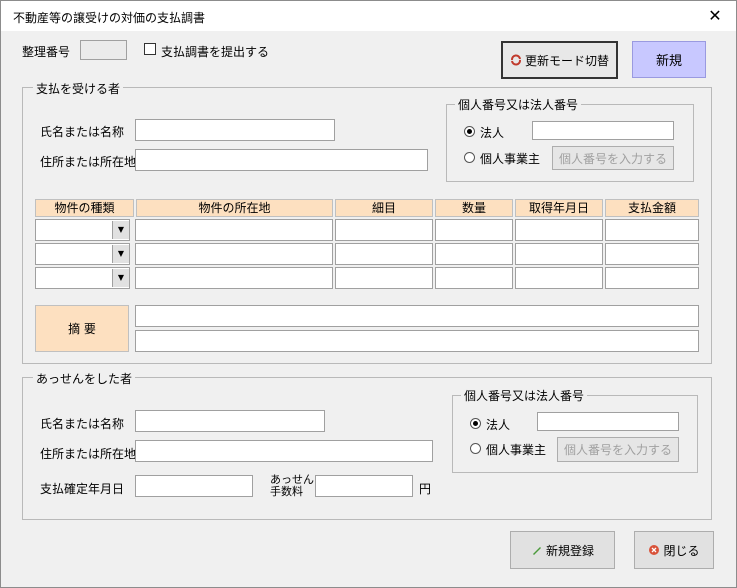 This screenshot has width=737, height=588. I want to click on close-button: 閉じる, so click(674, 550).